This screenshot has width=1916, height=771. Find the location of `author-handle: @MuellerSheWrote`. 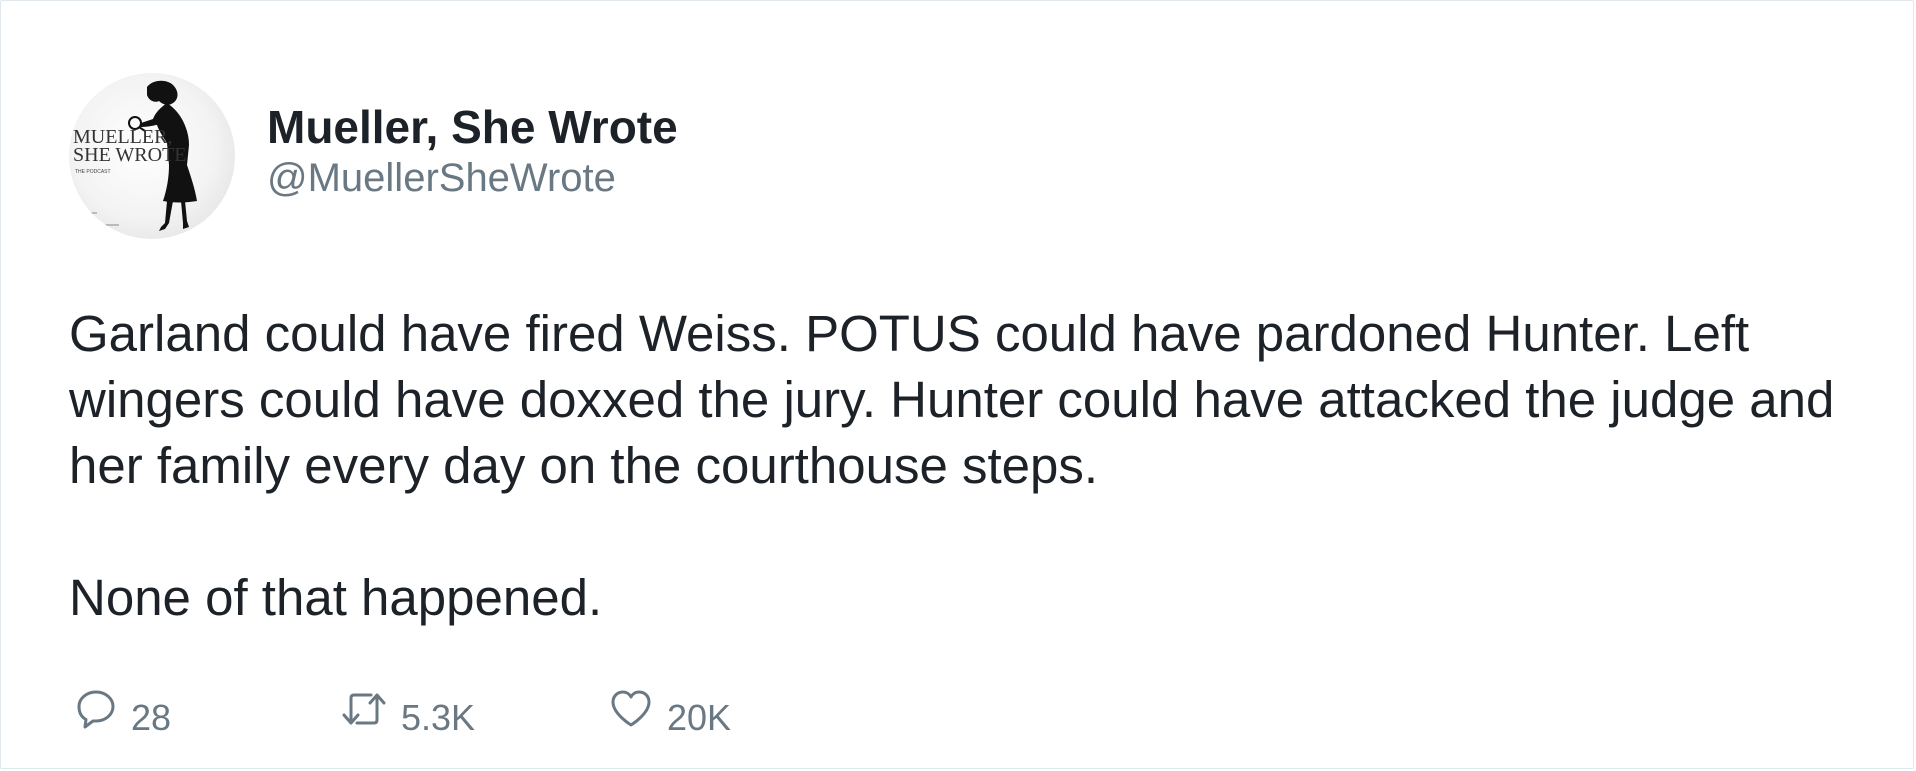

author-handle: @MuellerSheWrote is located at coordinates (472, 178).